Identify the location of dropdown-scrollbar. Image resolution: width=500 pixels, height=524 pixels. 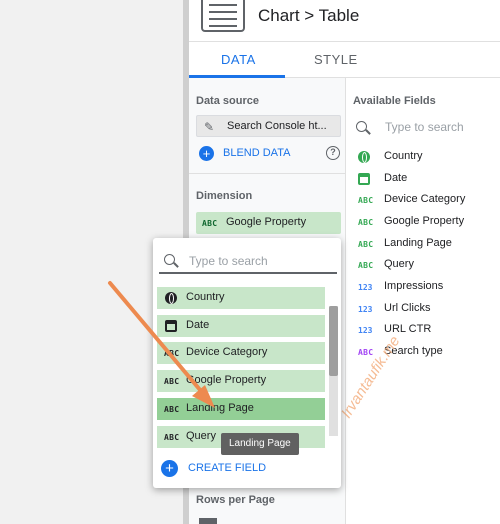
(333, 371).